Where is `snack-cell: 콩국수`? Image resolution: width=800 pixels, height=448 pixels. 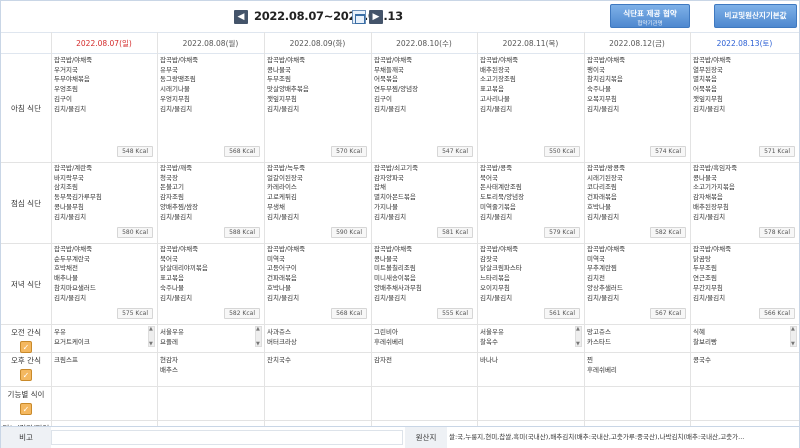
snack-cell: 콩국수 is located at coordinates (744, 369).